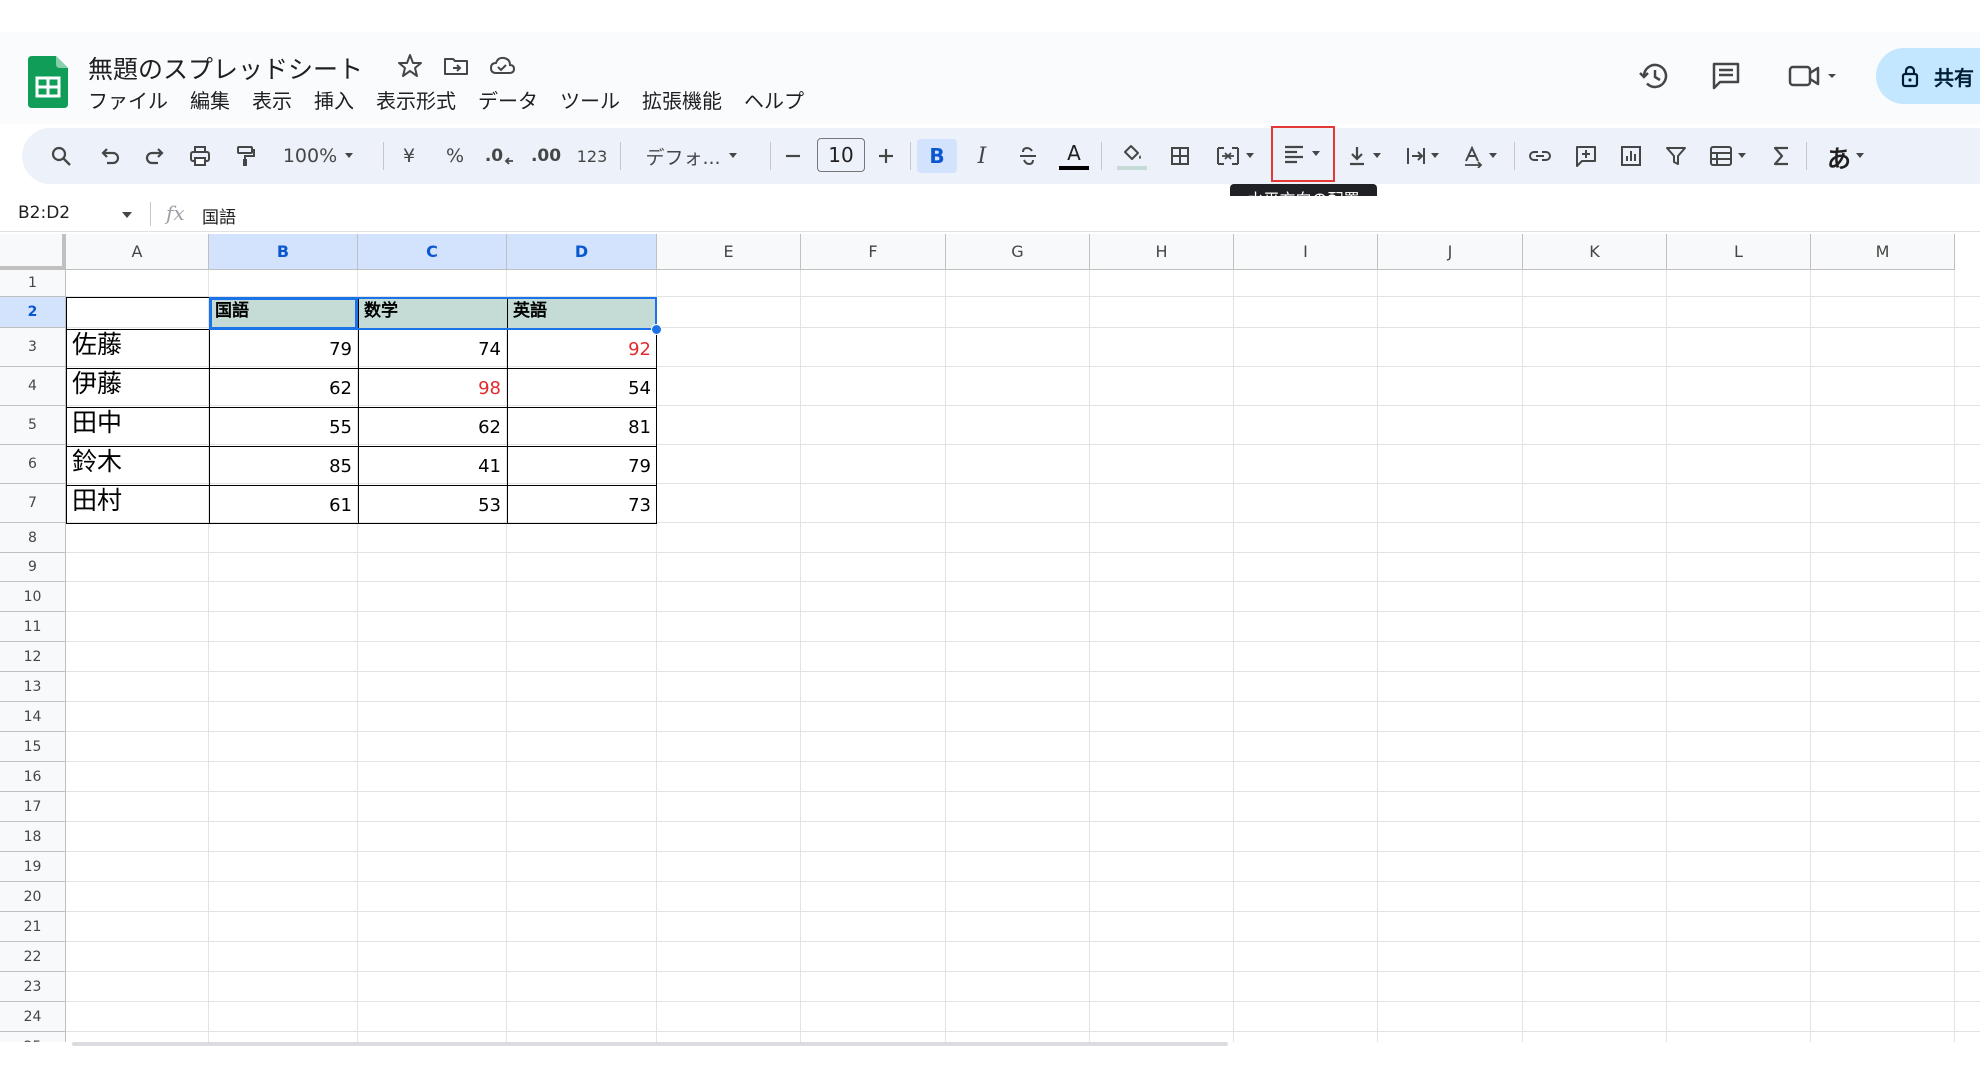  I want to click on name-cell: 伊藤, so click(137, 386).